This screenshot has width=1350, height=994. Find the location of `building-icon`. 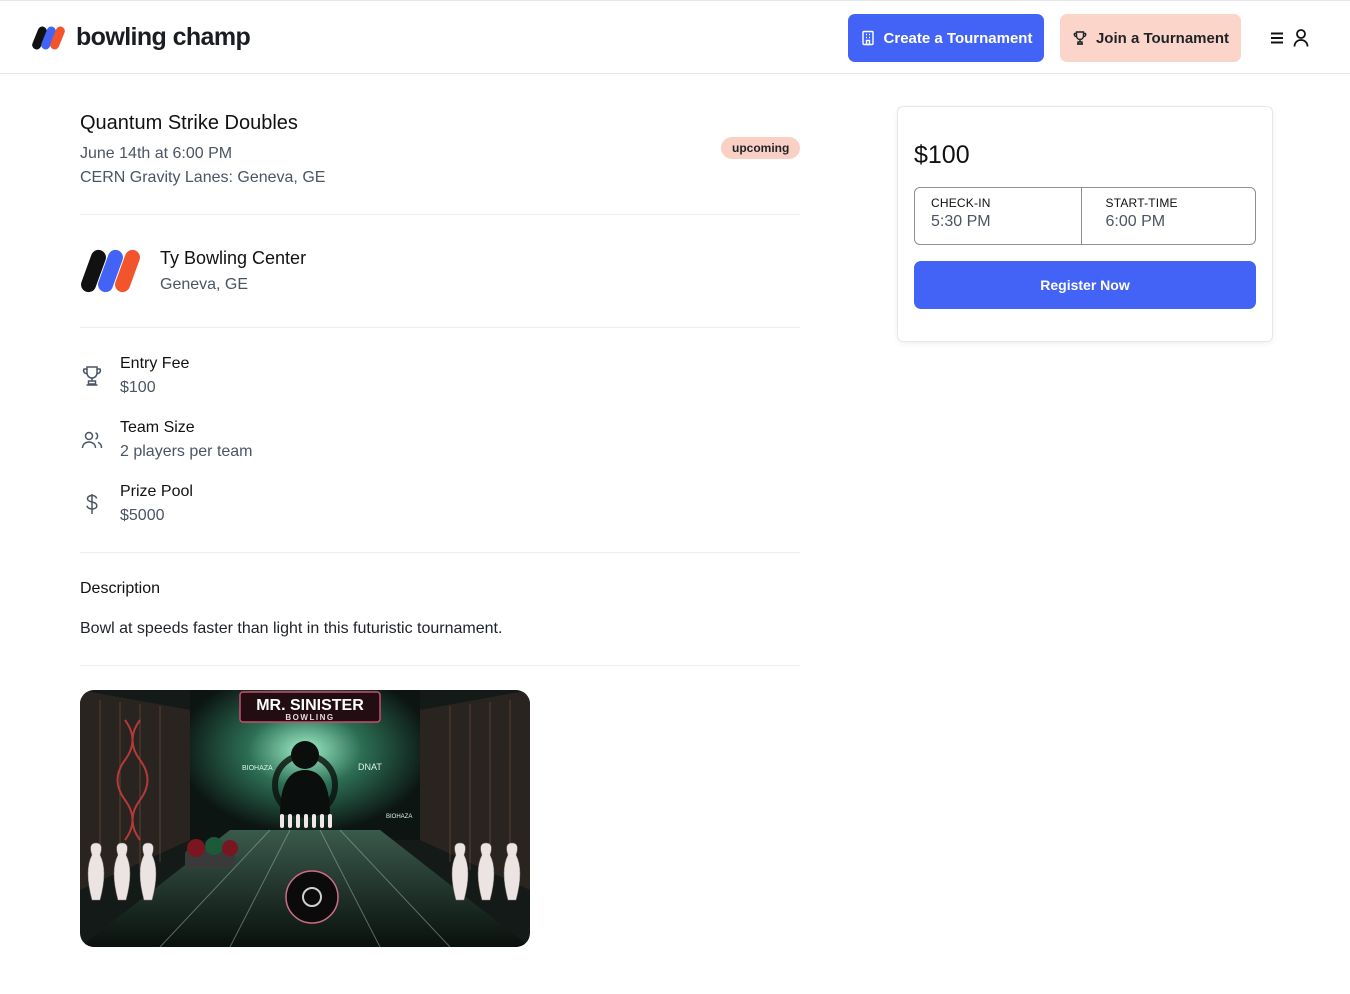

building-icon is located at coordinates (867, 38).